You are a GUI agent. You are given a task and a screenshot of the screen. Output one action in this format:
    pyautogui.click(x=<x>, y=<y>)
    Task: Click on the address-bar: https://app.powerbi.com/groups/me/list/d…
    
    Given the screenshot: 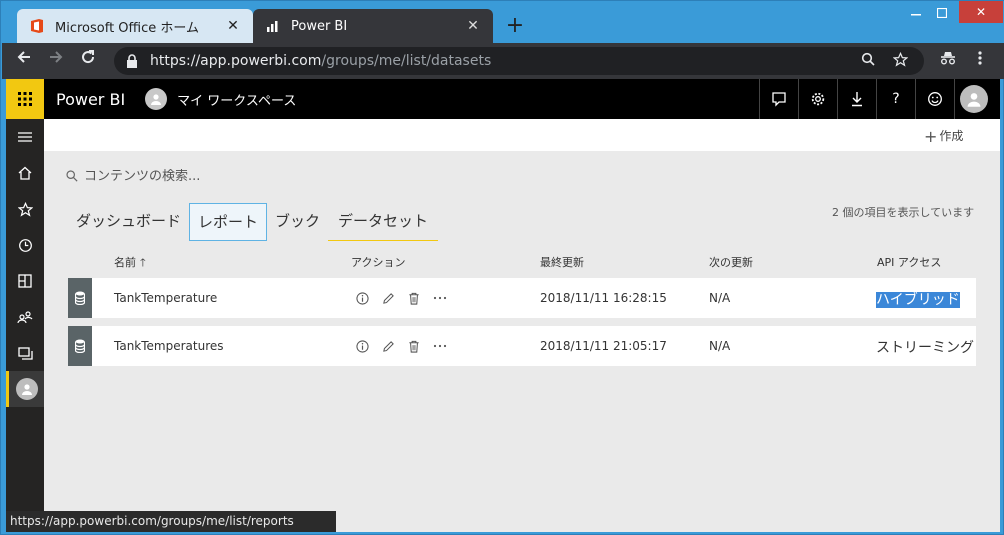 What is the action you would take?
    pyautogui.click(x=519, y=61)
    